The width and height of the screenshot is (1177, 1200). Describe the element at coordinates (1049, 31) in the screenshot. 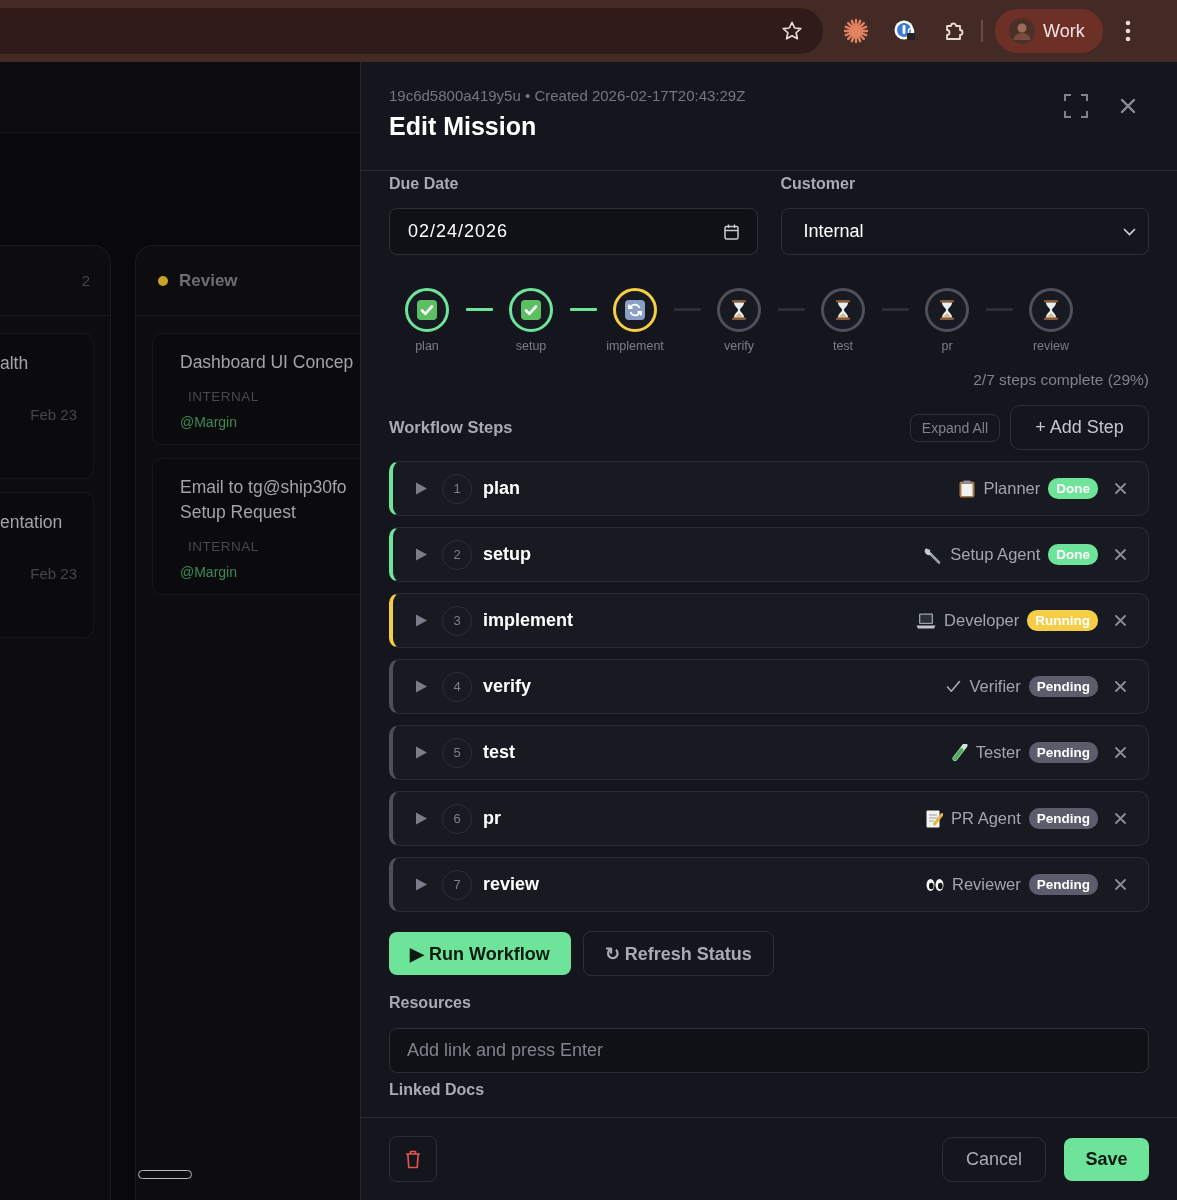

I see `profile-button: Work` at that location.